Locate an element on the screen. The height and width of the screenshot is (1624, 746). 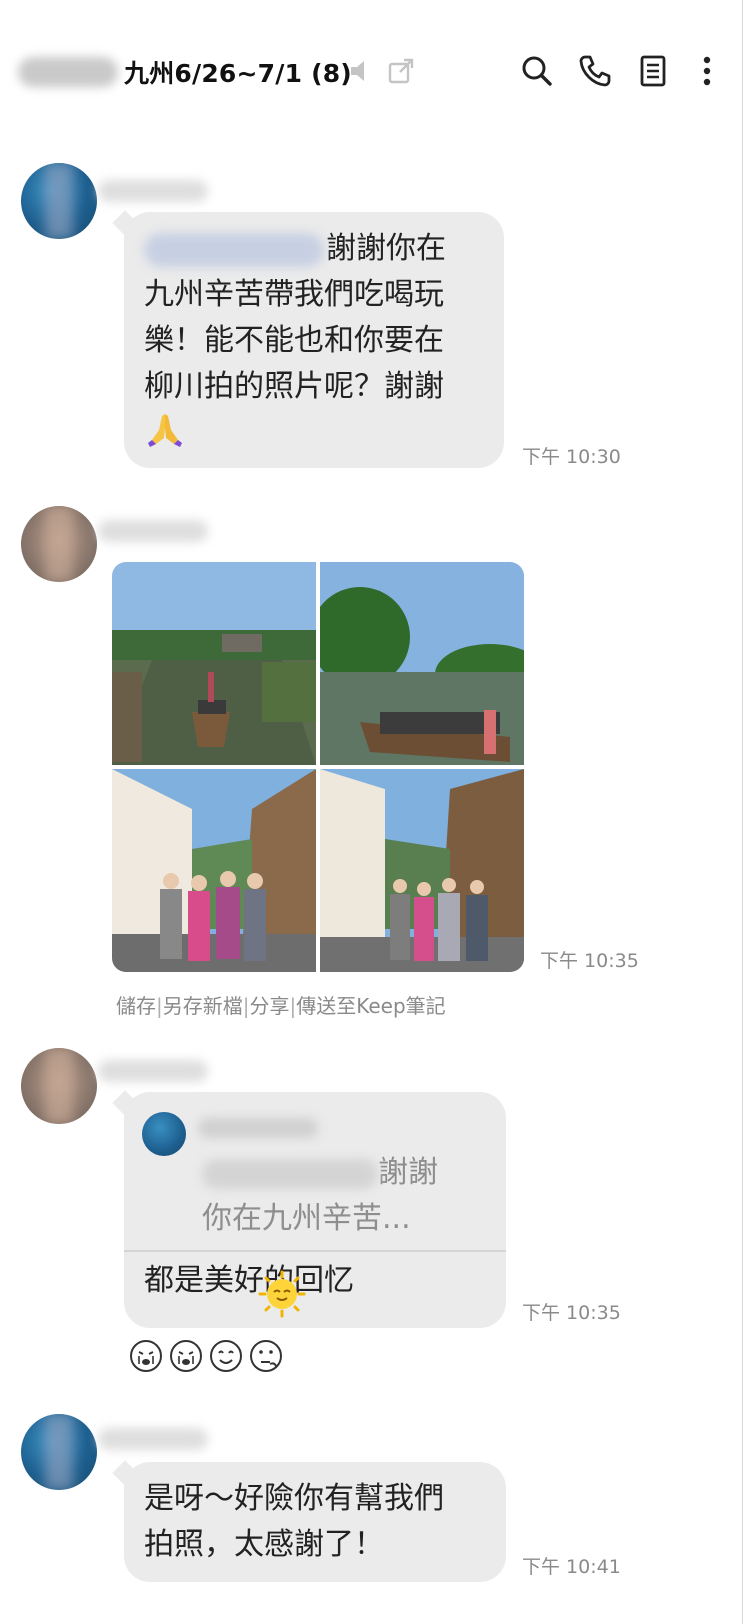
reply-message-bubble: 謝謝 你在九州辛苦... 都是美好的回忆 is located at coordinates (315, 1210).